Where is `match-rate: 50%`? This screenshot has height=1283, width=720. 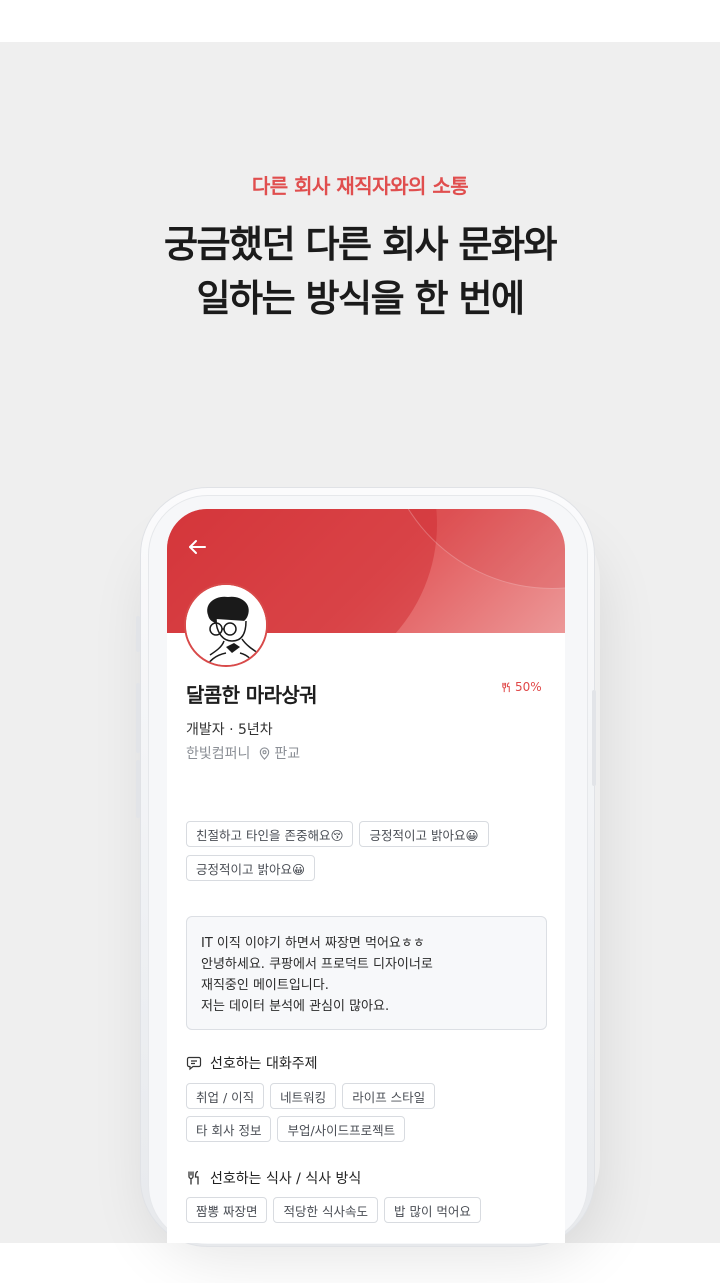
match-rate: 50% is located at coordinates (521, 687).